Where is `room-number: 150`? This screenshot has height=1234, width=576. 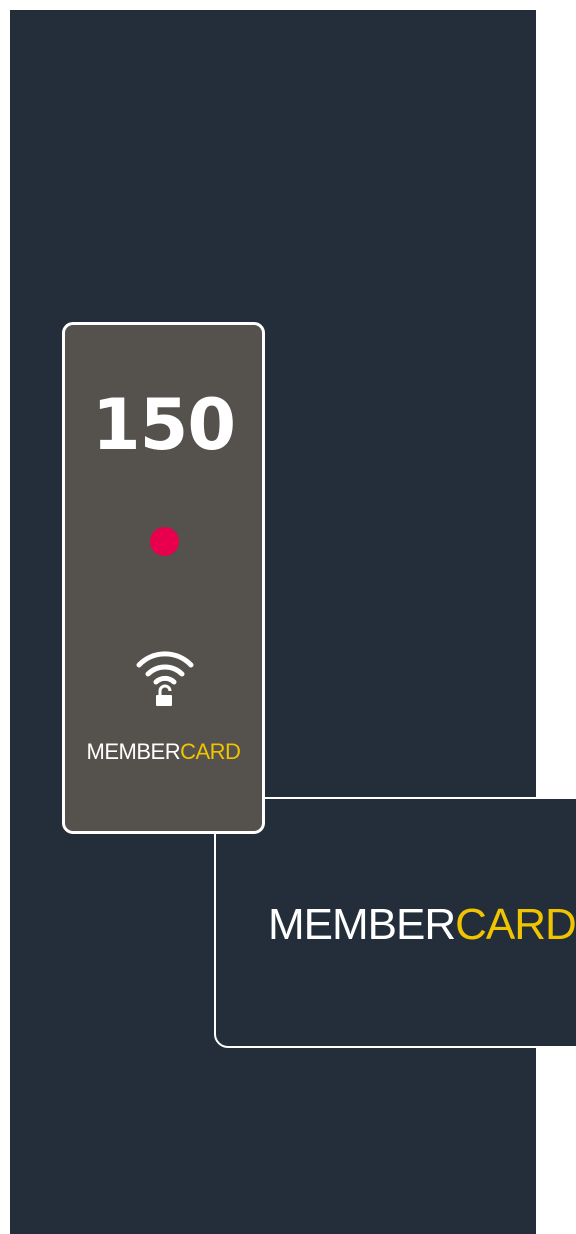
room-number: 150 is located at coordinates (163, 425).